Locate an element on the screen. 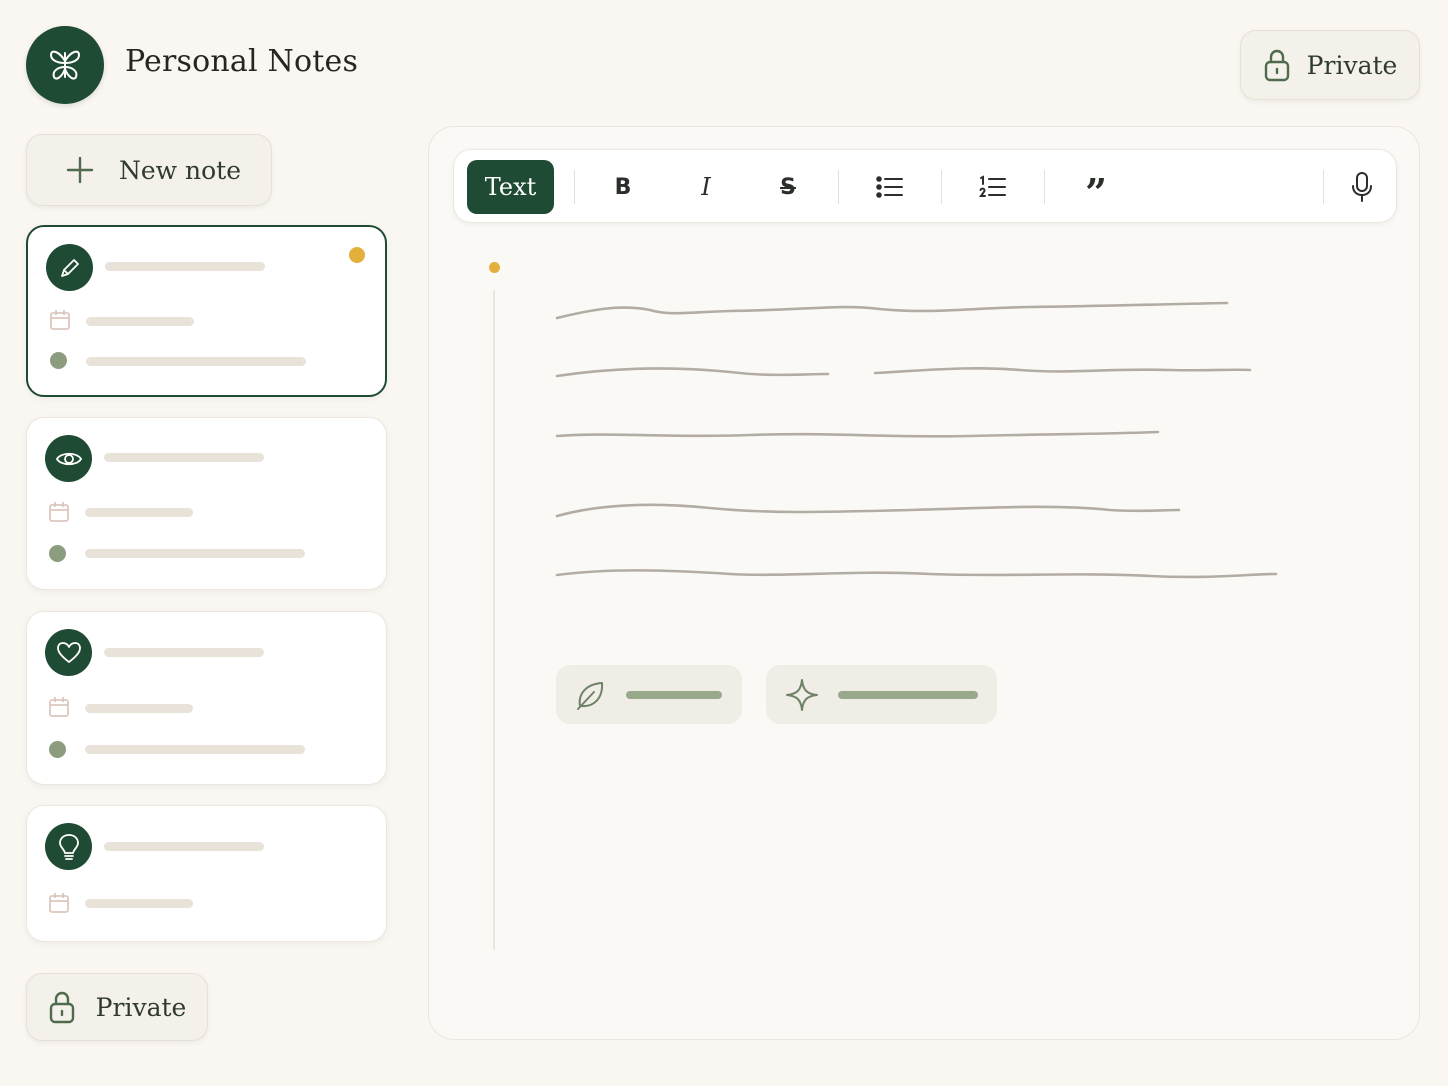  eye-icon is located at coordinates (68, 458).